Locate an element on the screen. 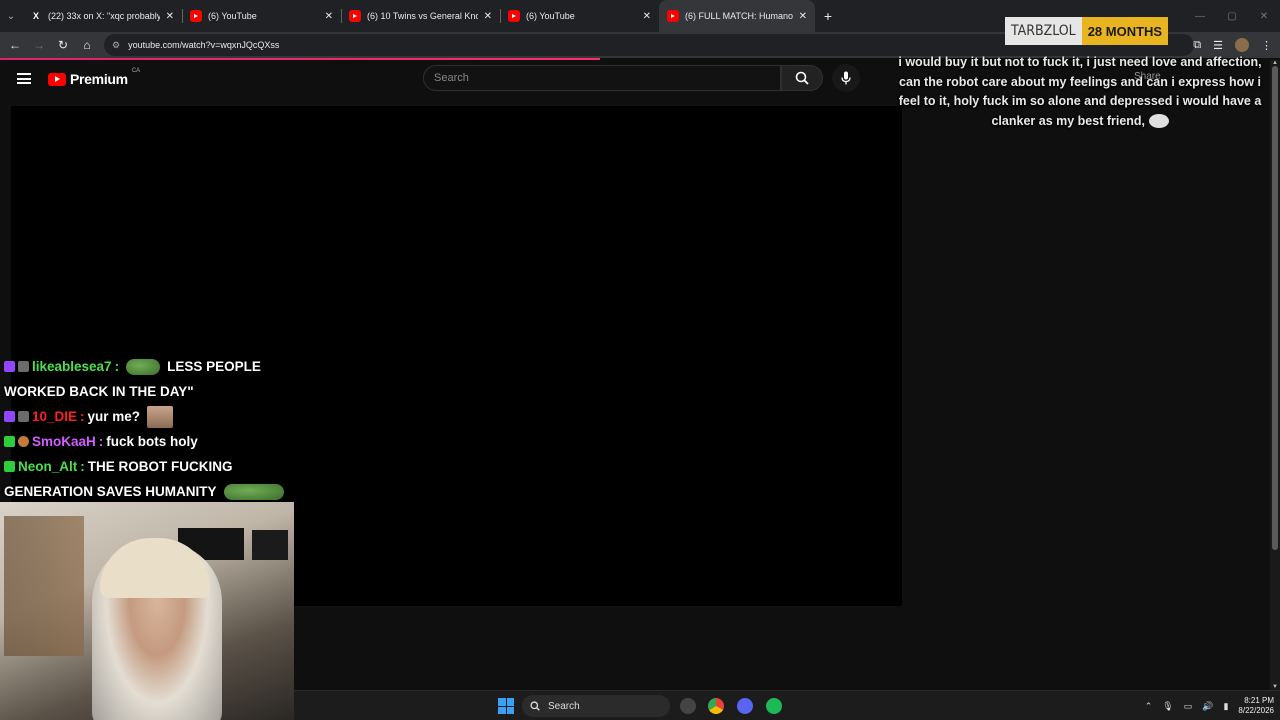 This screenshot has width=1280, height=720. no-audio-badge-icon is located at coordinates (23, 416).